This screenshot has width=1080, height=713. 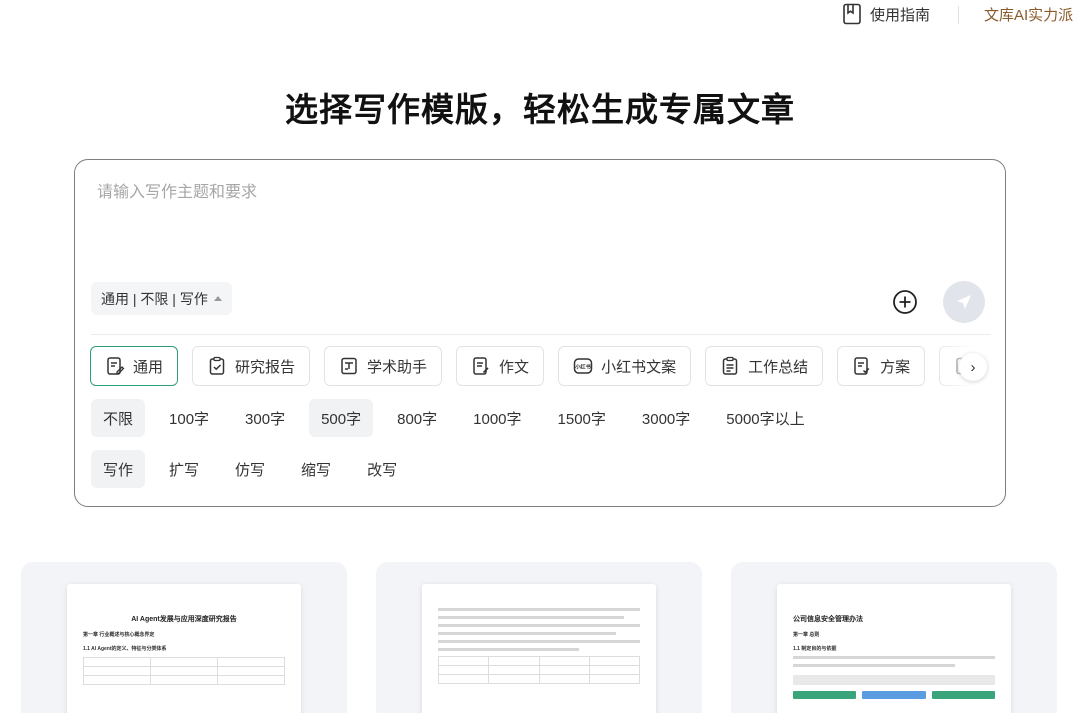 What do you see at coordinates (177, 190) in the screenshot?
I see `topic-input: 请输入写作主题和要求` at bounding box center [177, 190].